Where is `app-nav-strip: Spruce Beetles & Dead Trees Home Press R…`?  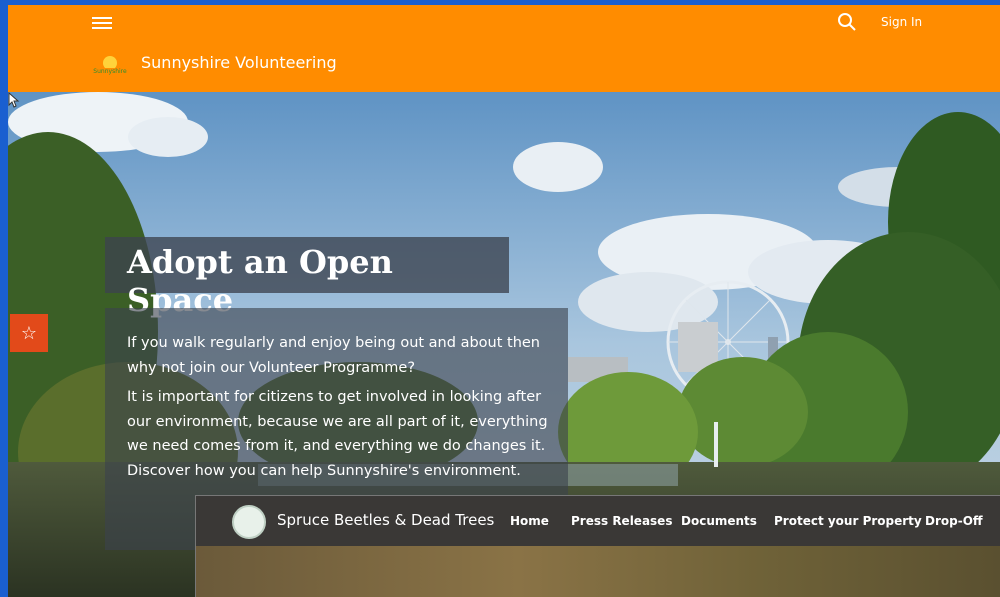
app-nav-strip: Spruce Beetles & Dead Trees Home Press R… is located at coordinates (598, 521).